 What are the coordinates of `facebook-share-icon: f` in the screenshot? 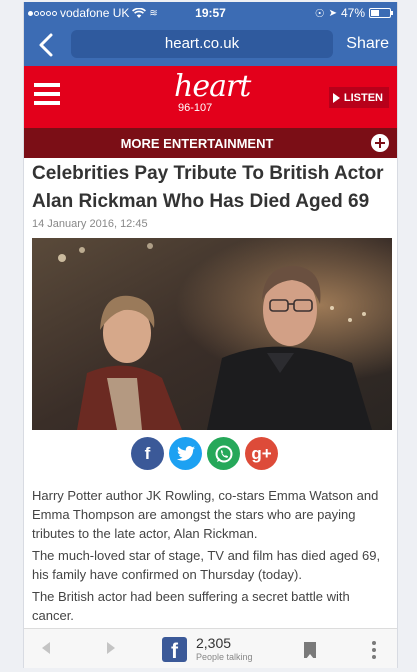 It's located at (147, 453).